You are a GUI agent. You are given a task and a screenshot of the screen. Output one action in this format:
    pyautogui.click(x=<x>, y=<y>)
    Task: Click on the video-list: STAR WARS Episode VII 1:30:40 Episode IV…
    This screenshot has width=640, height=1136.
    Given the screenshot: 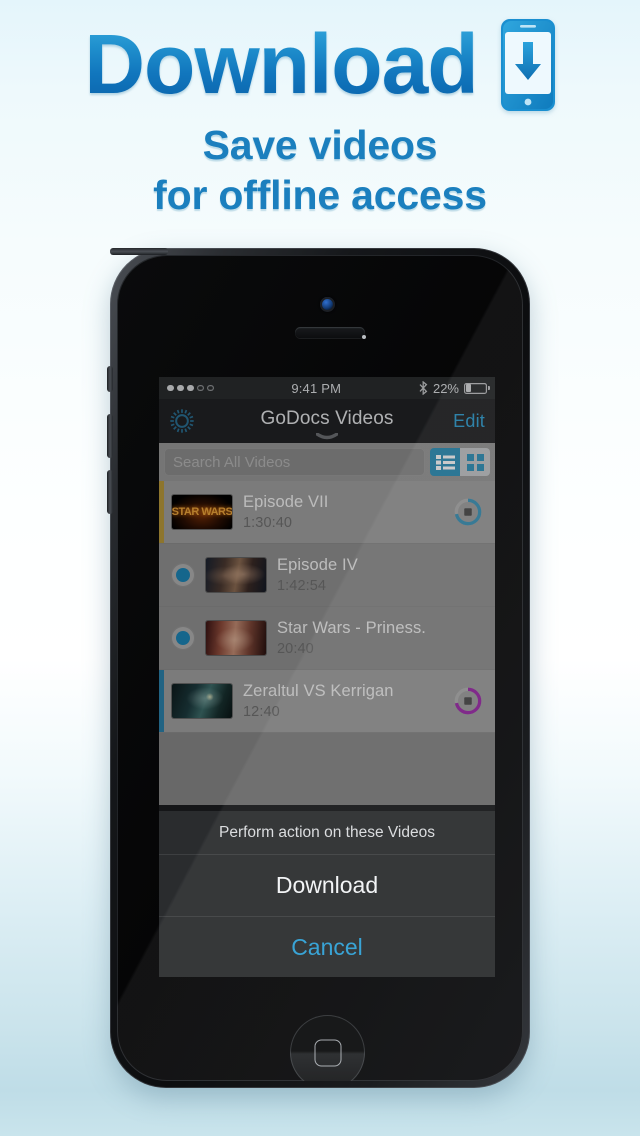 What is the action you would take?
    pyautogui.click(x=327, y=643)
    